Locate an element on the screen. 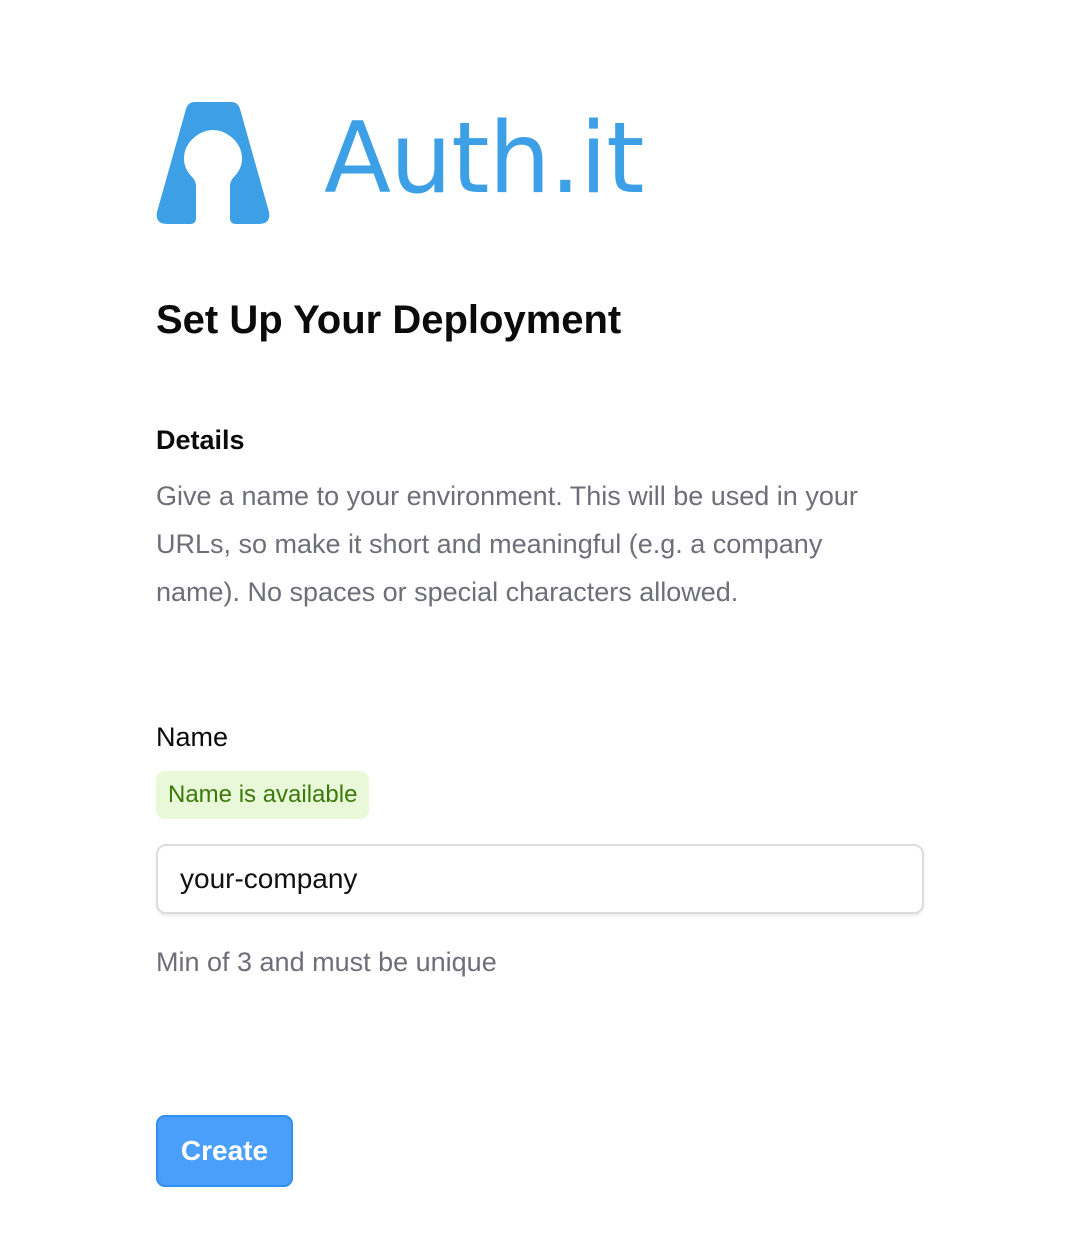  create-button: Create is located at coordinates (224, 1151).